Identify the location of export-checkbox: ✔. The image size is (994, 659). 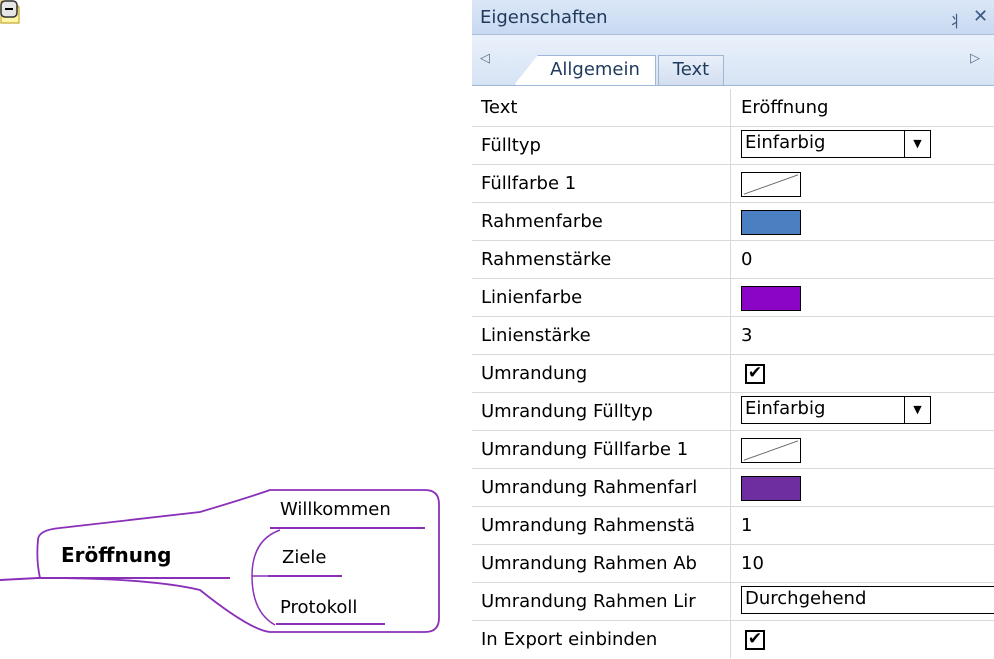
(755, 640).